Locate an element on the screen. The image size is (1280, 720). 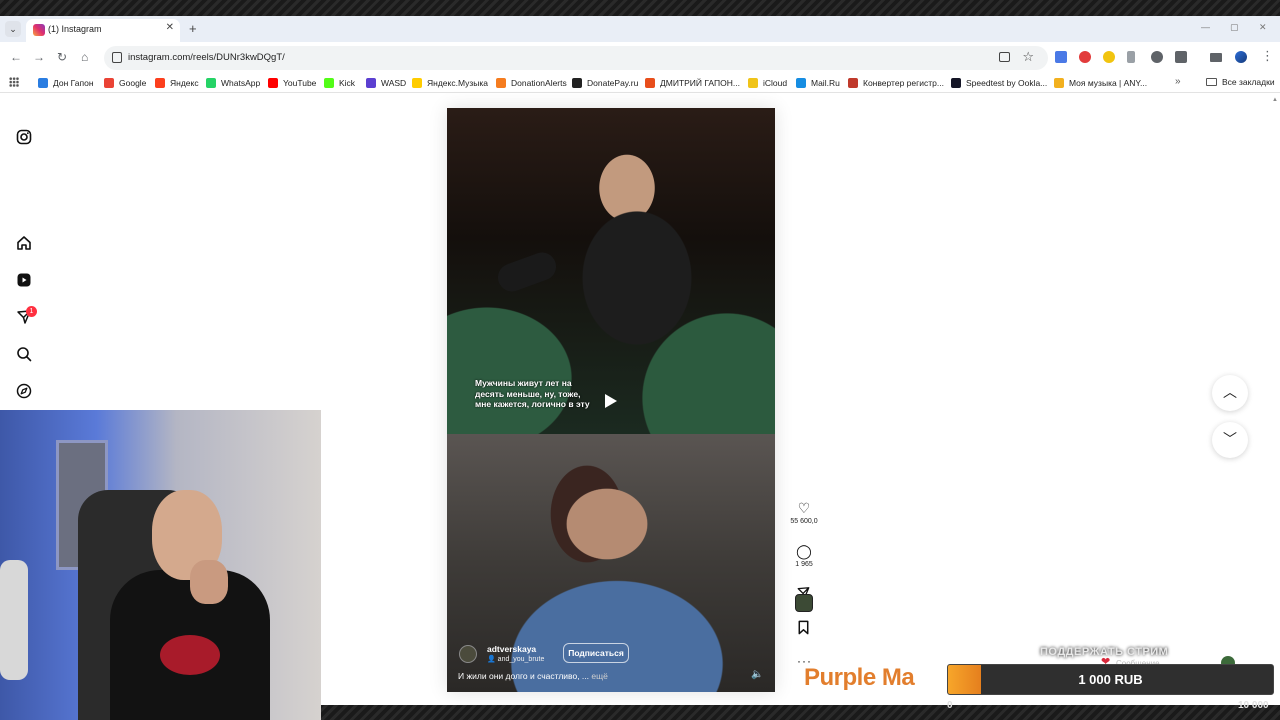
play-icon is located at coordinates (611, 401).